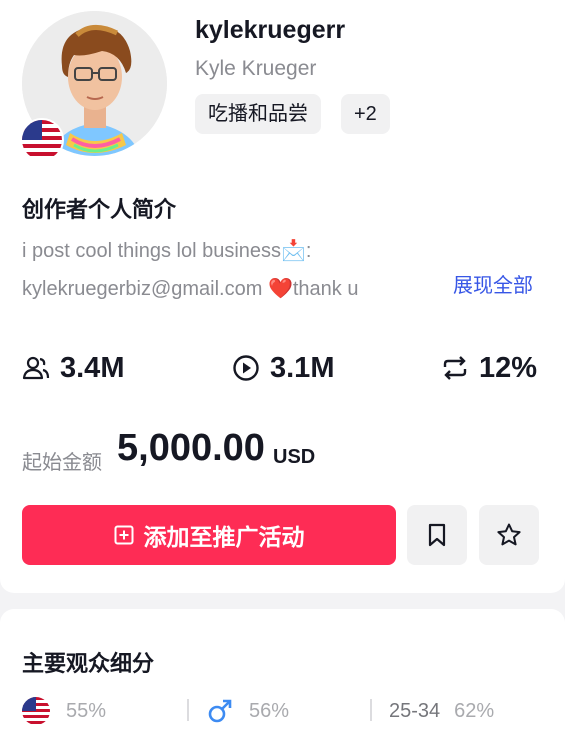  I want to click on audience-title: 主要观众细分, so click(88, 663).